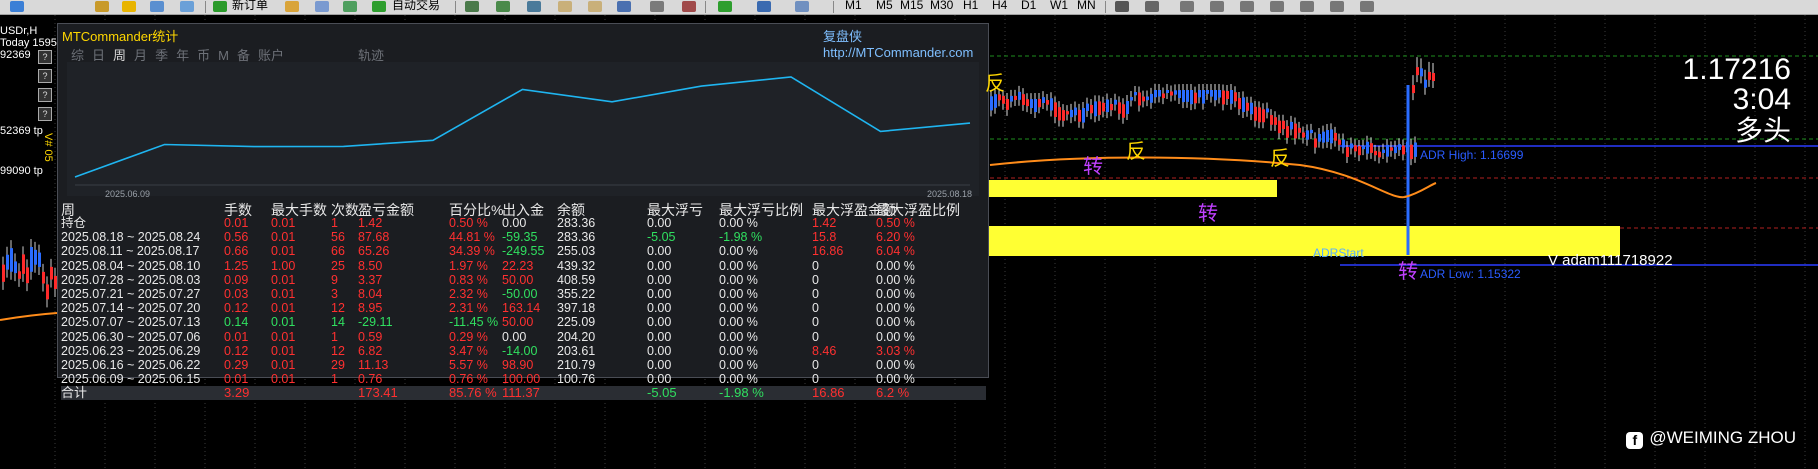 This screenshot has width=1818, height=469. I want to click on vertical-line-icon, so click(1187, 6).